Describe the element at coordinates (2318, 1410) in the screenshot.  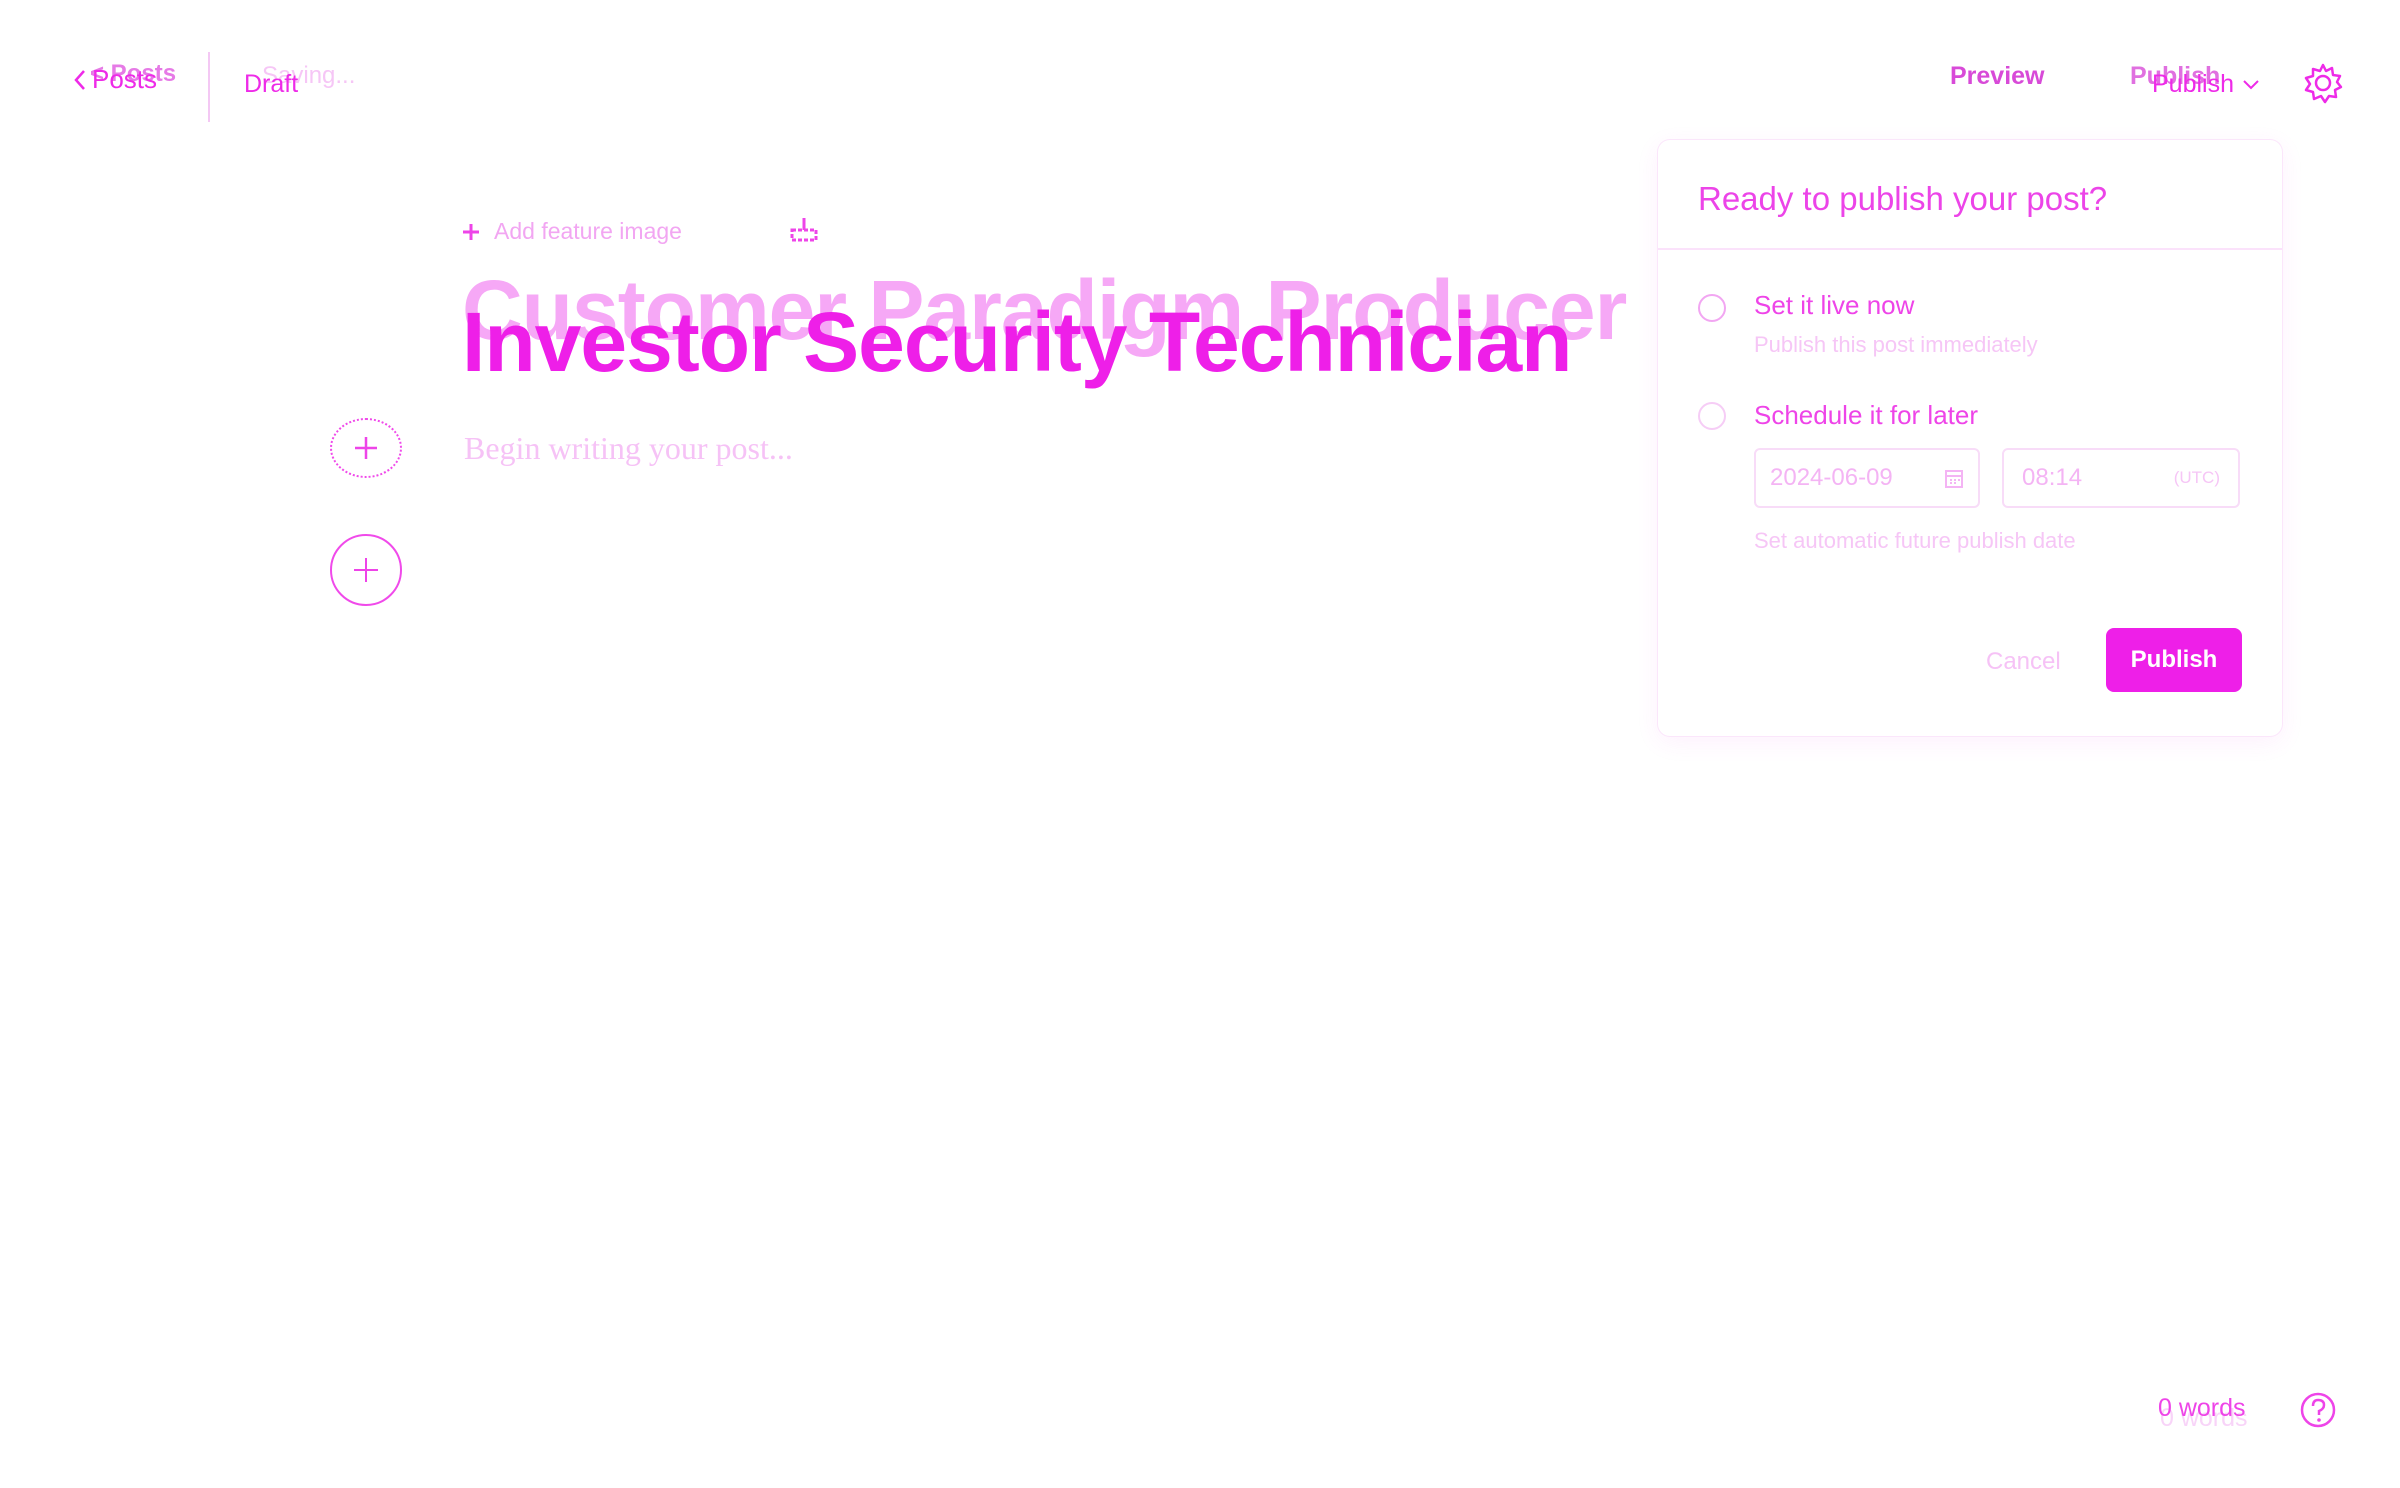
I see `help-icon` at that location.